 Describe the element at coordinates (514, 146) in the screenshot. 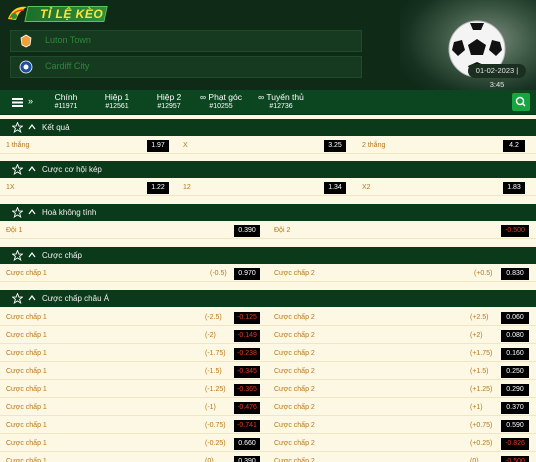

I see `odds-value-button: 4.2` at that location.